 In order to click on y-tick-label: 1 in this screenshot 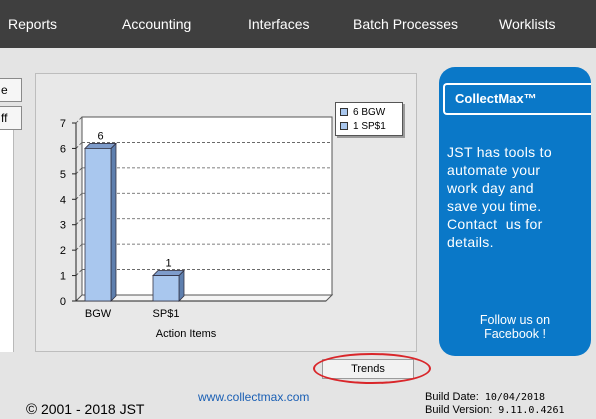, I will do `click(63, 277)`.